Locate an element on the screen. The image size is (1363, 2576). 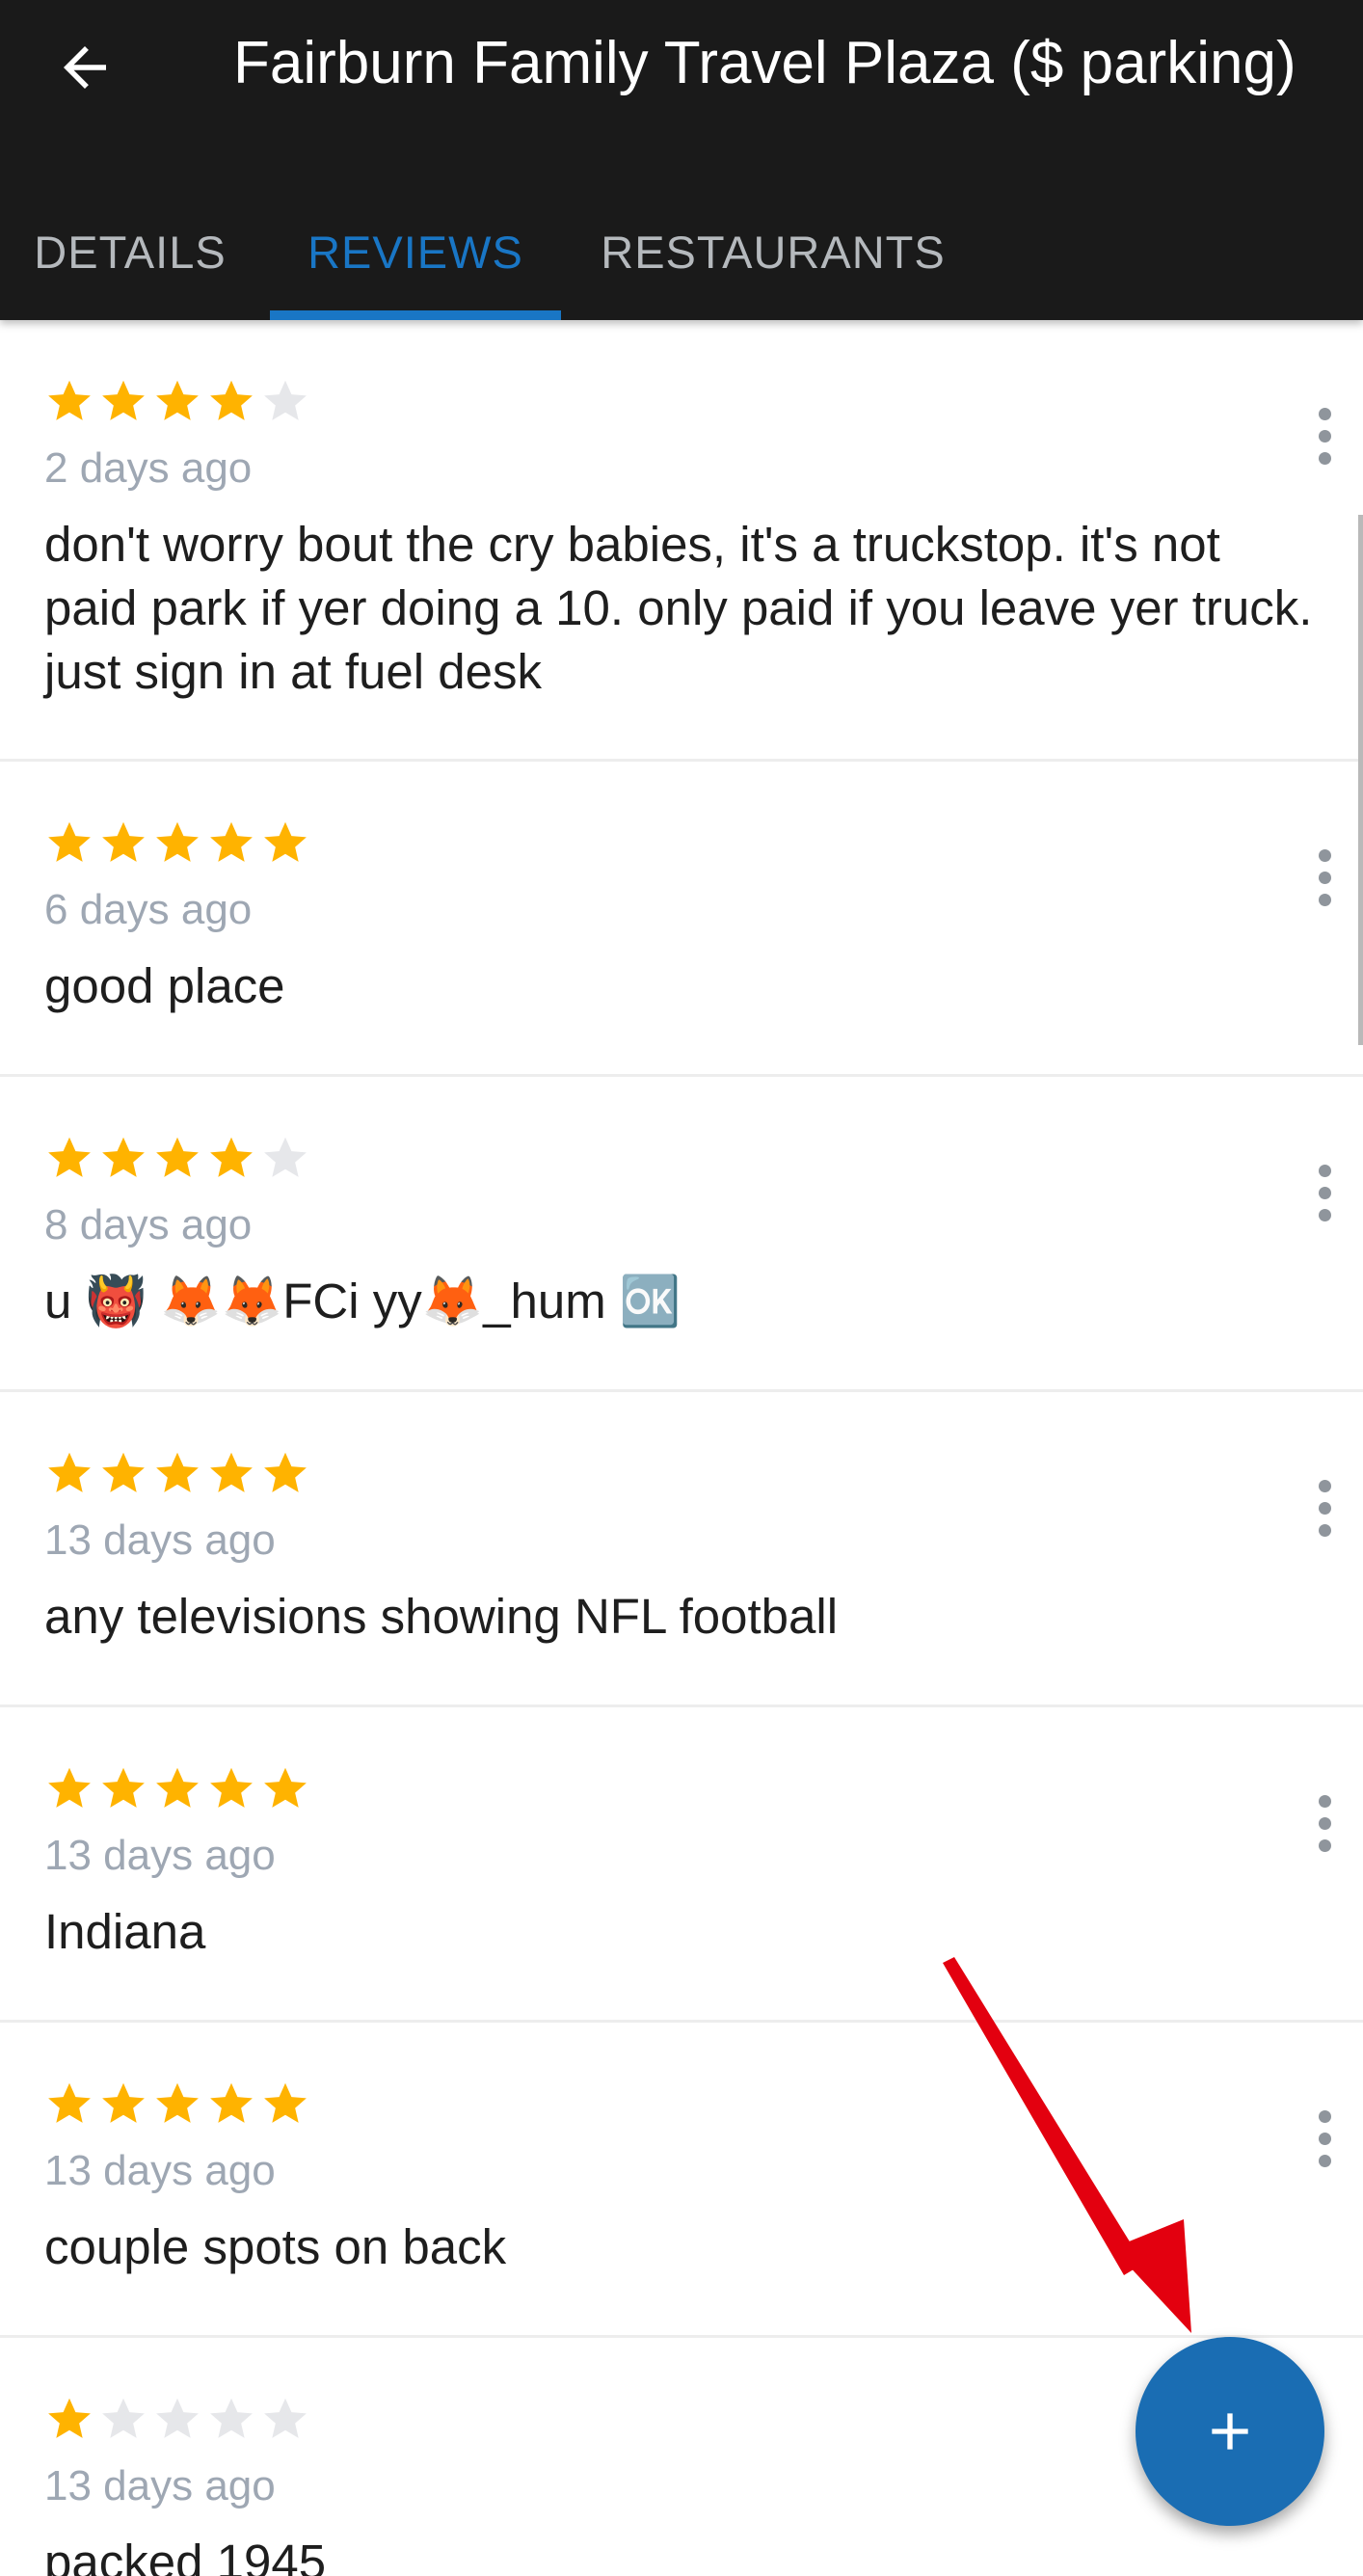
plus-icon is located at coordinates (1230, 2432).